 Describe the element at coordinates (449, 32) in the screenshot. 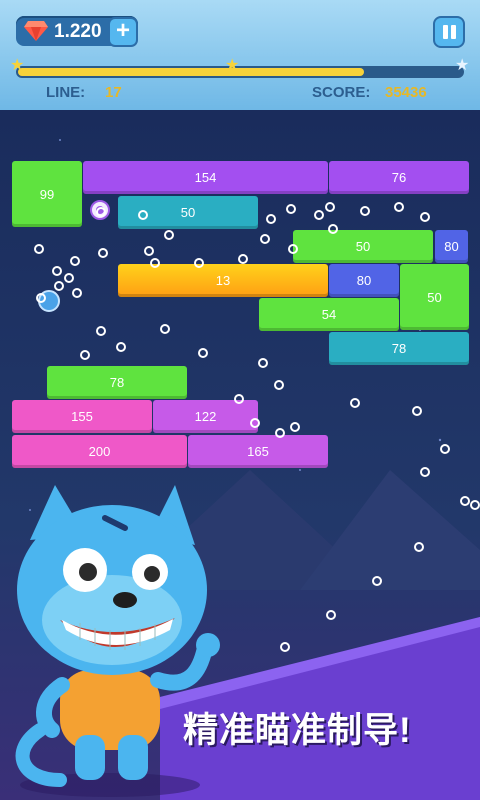

I see `pause-button` at that location.